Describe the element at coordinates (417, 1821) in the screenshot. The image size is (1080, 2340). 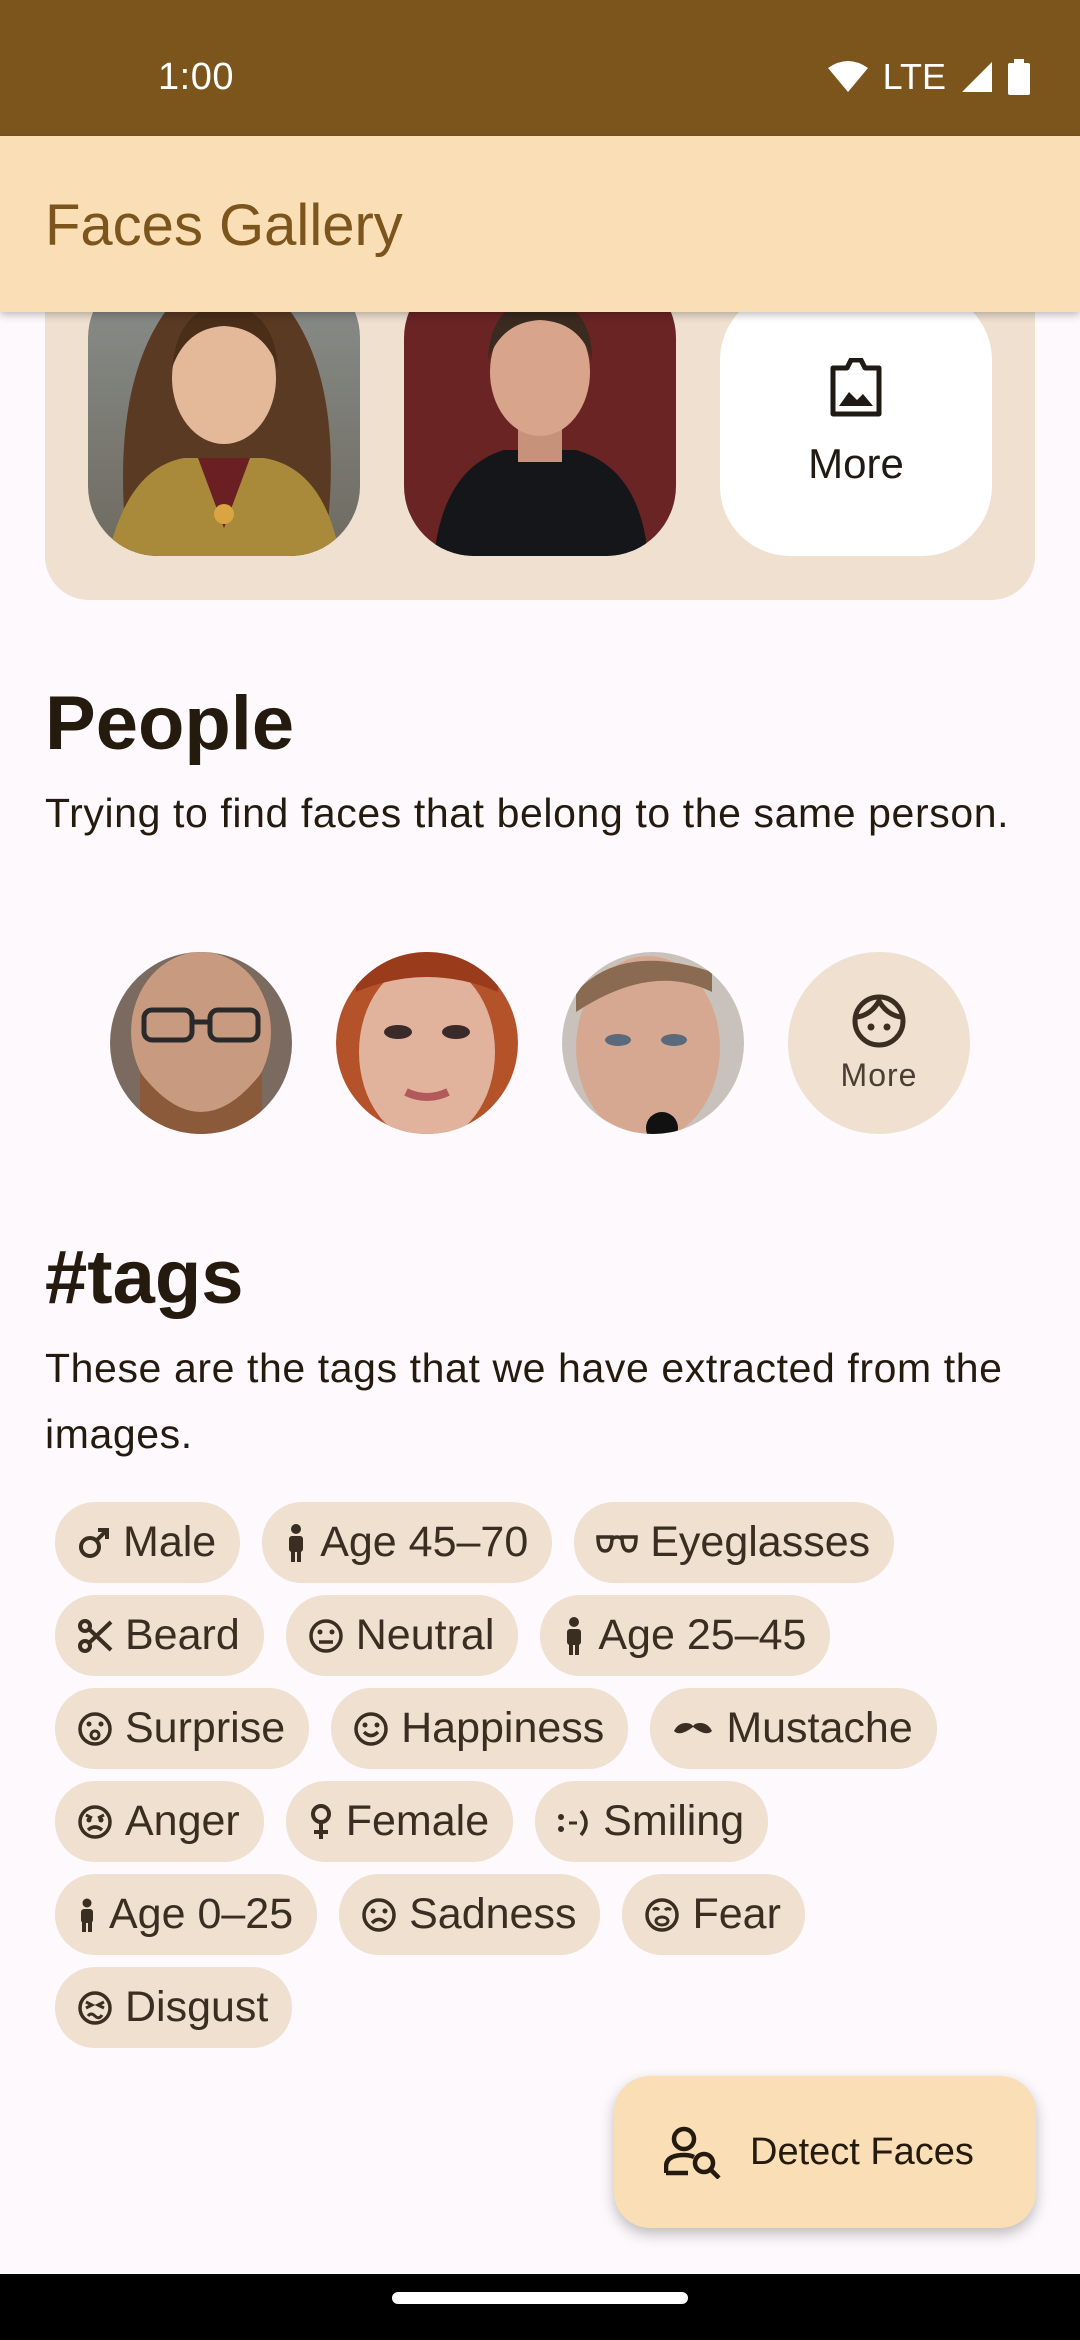
I see `tag-label: Female` at that location.